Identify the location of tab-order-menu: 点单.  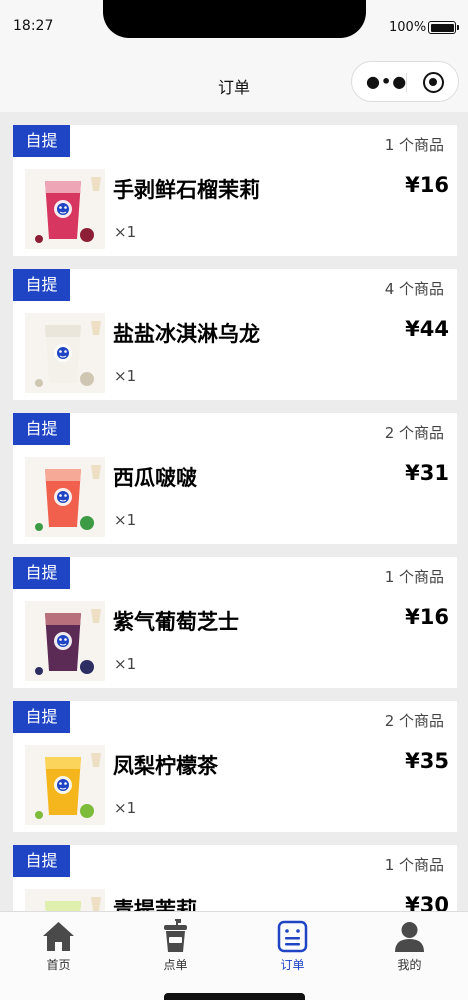
(175, 947).